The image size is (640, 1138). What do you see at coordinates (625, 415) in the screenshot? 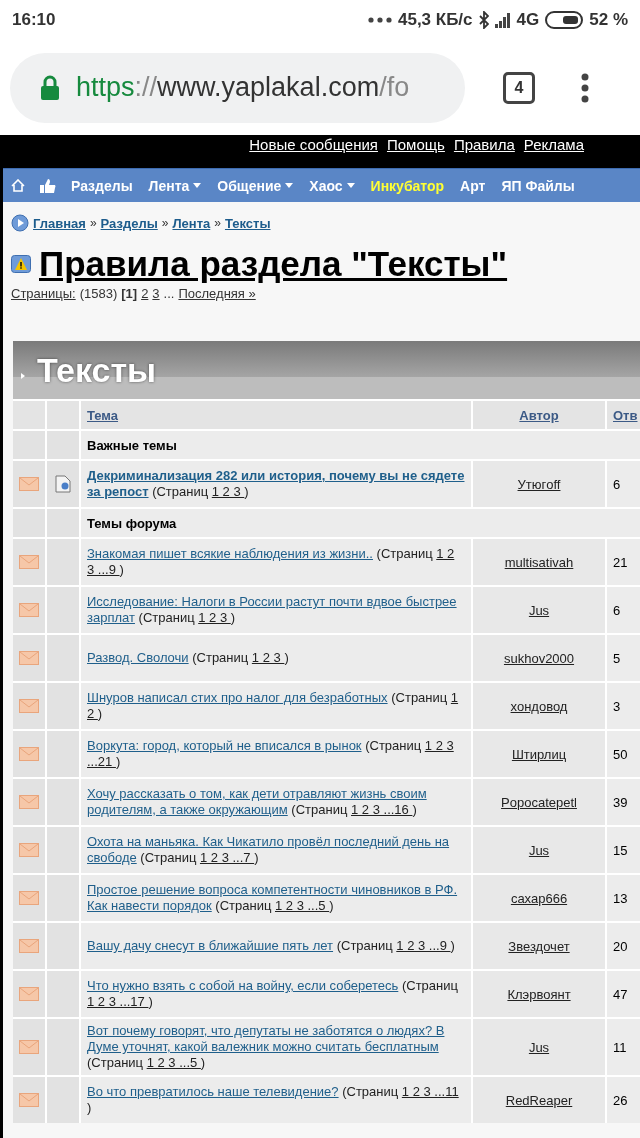
I see `column-header: Отв` at bounding box center [625, 415].